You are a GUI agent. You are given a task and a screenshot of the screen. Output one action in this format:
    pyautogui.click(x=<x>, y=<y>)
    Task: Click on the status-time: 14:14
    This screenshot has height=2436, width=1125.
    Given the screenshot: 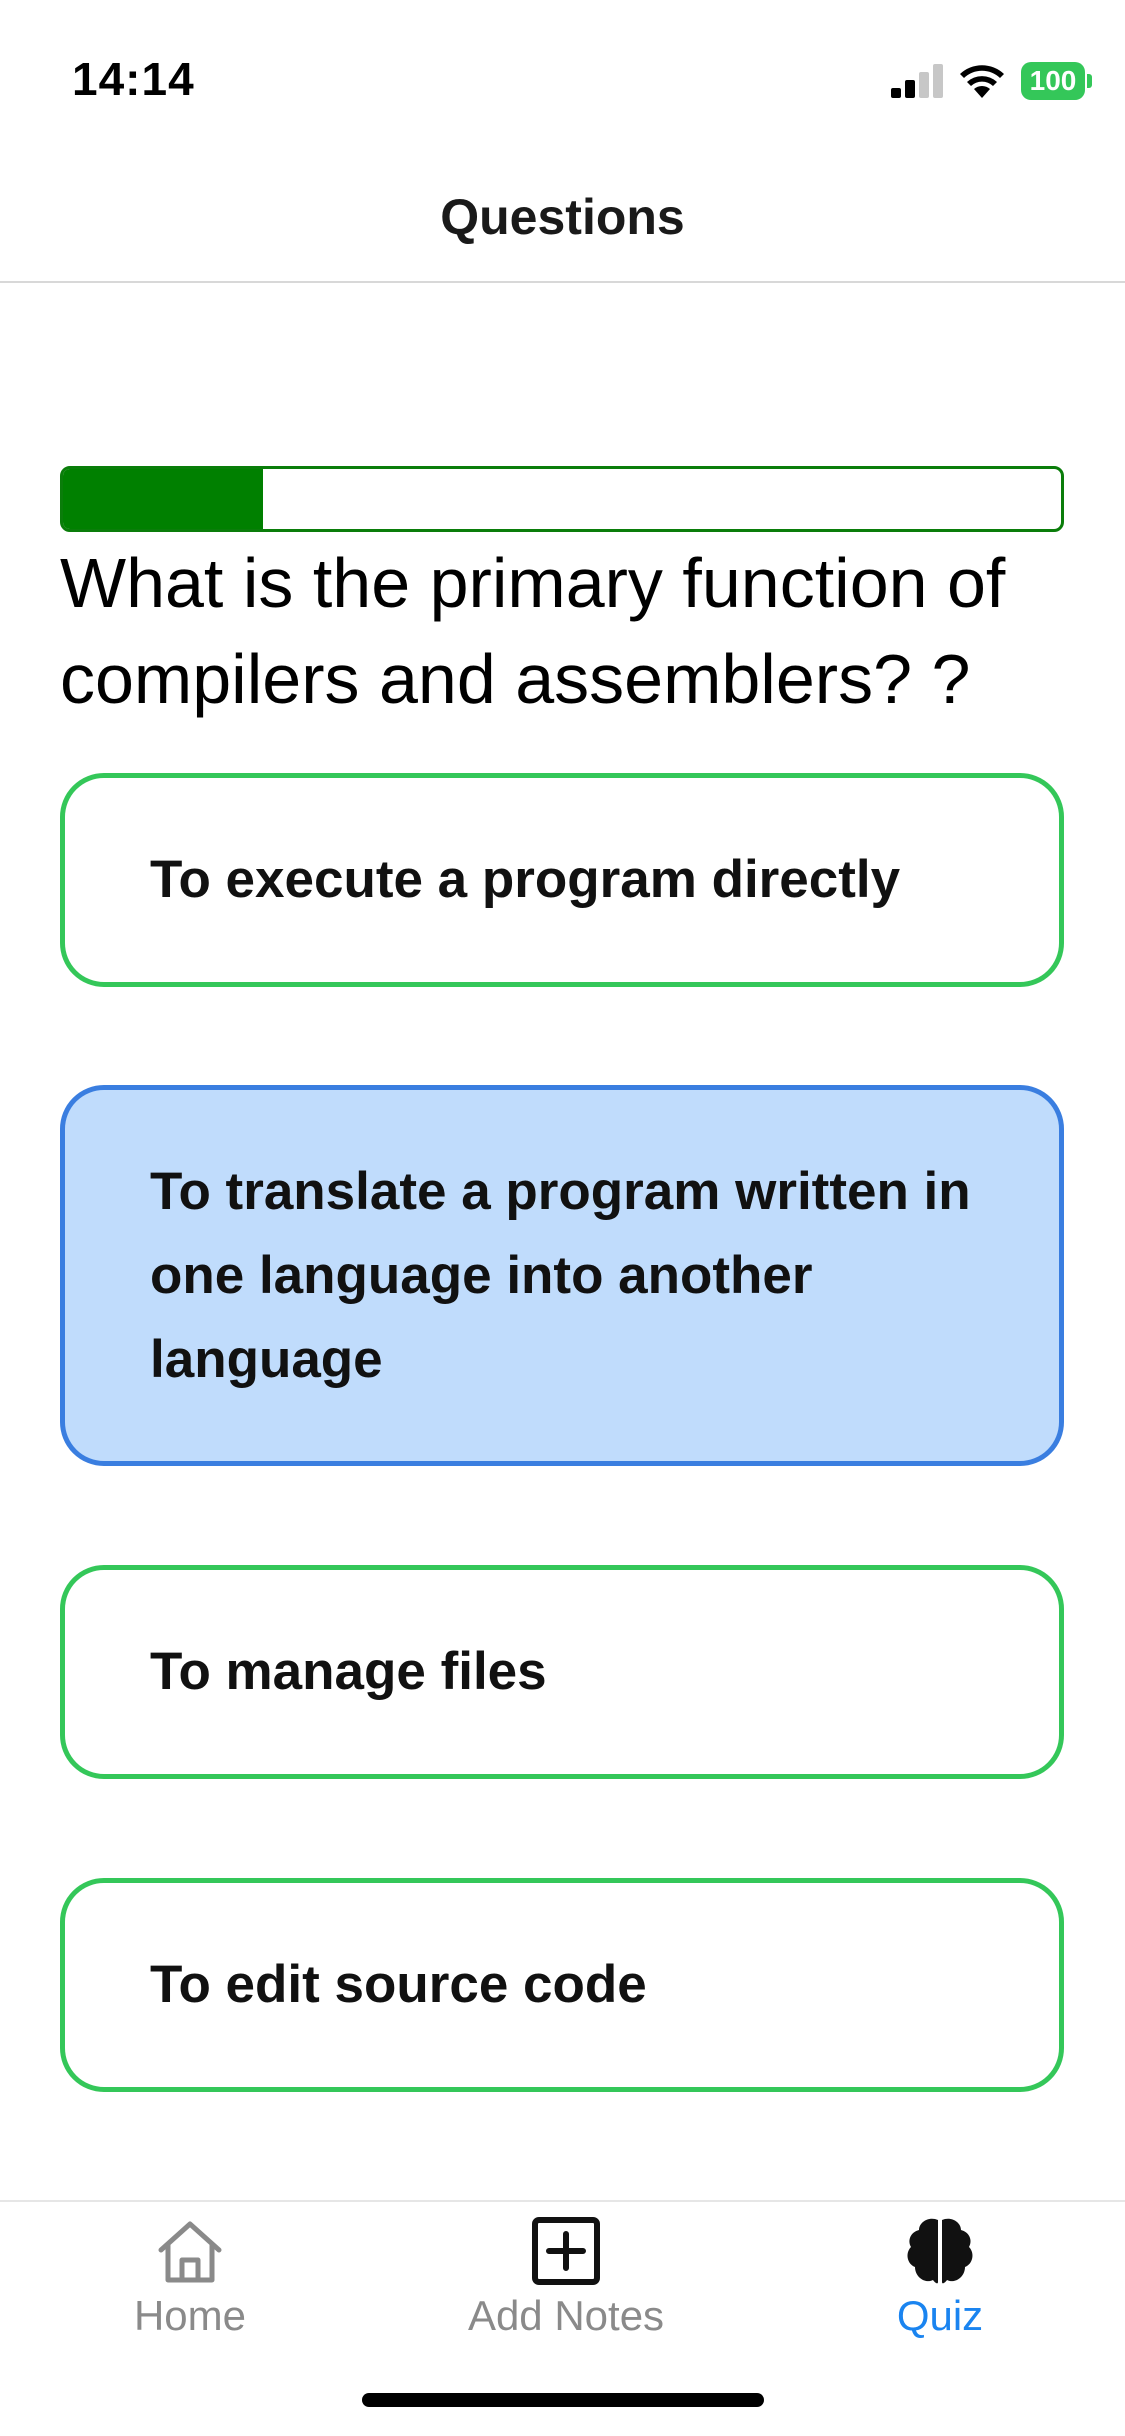 What is the action you would take?
    pyautogui.click(x=133, y=79)
    